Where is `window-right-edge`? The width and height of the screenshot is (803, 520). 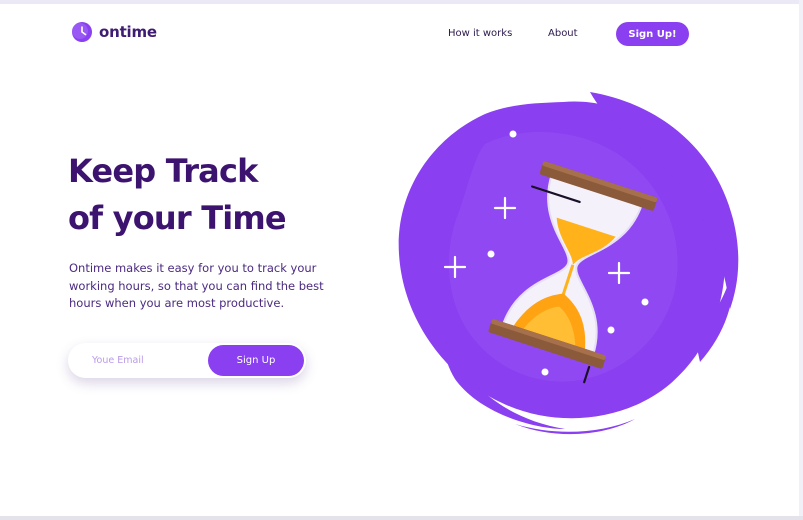
window-right-edge is located at coordinates (801, 260).